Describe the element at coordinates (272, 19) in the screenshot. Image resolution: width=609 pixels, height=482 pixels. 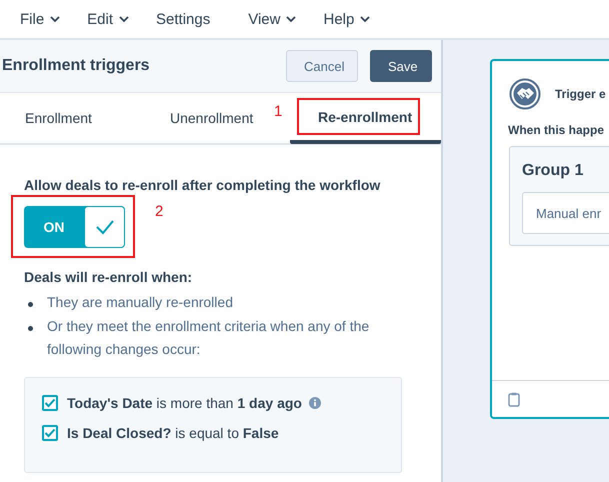
I see `menu-item: View` at that location.